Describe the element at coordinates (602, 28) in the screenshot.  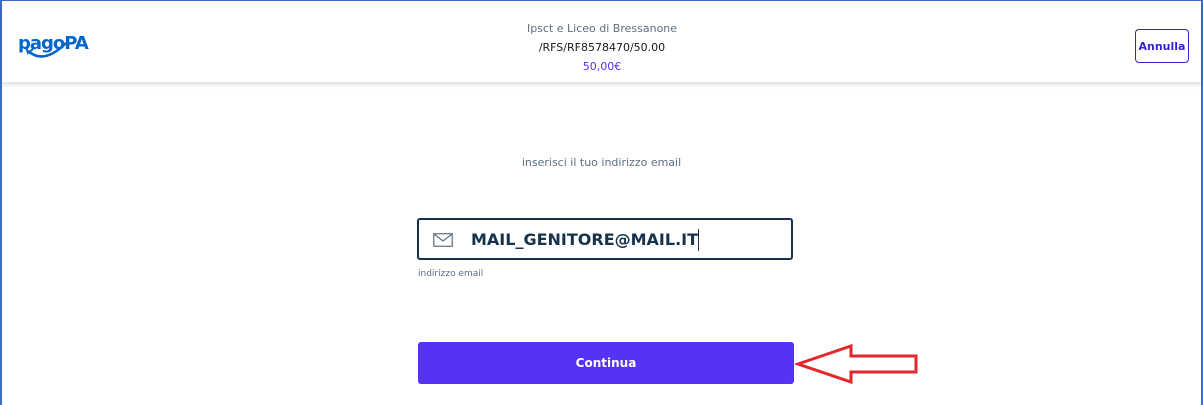
I see `creditor-name: Ipsct e Liceo di Bressanone` at that location.